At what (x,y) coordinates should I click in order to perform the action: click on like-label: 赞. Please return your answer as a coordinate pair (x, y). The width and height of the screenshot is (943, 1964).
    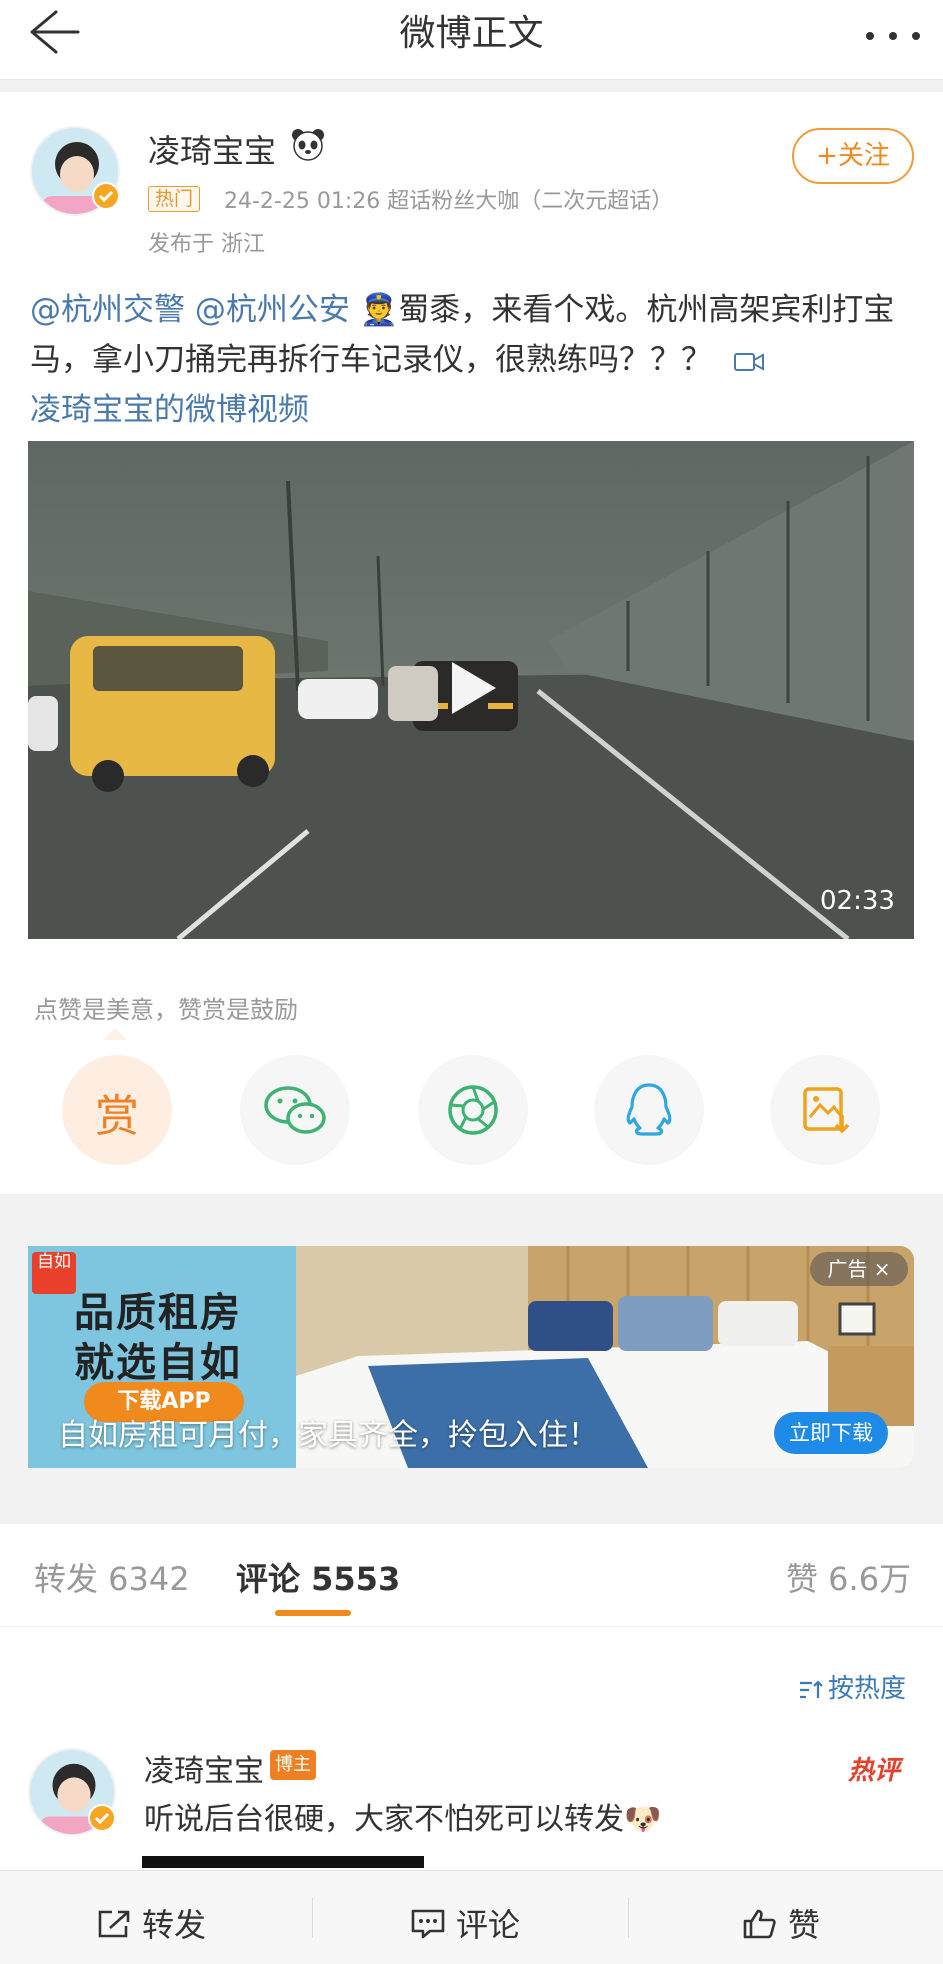
    Looking at the image, I should click on (804, 1925).